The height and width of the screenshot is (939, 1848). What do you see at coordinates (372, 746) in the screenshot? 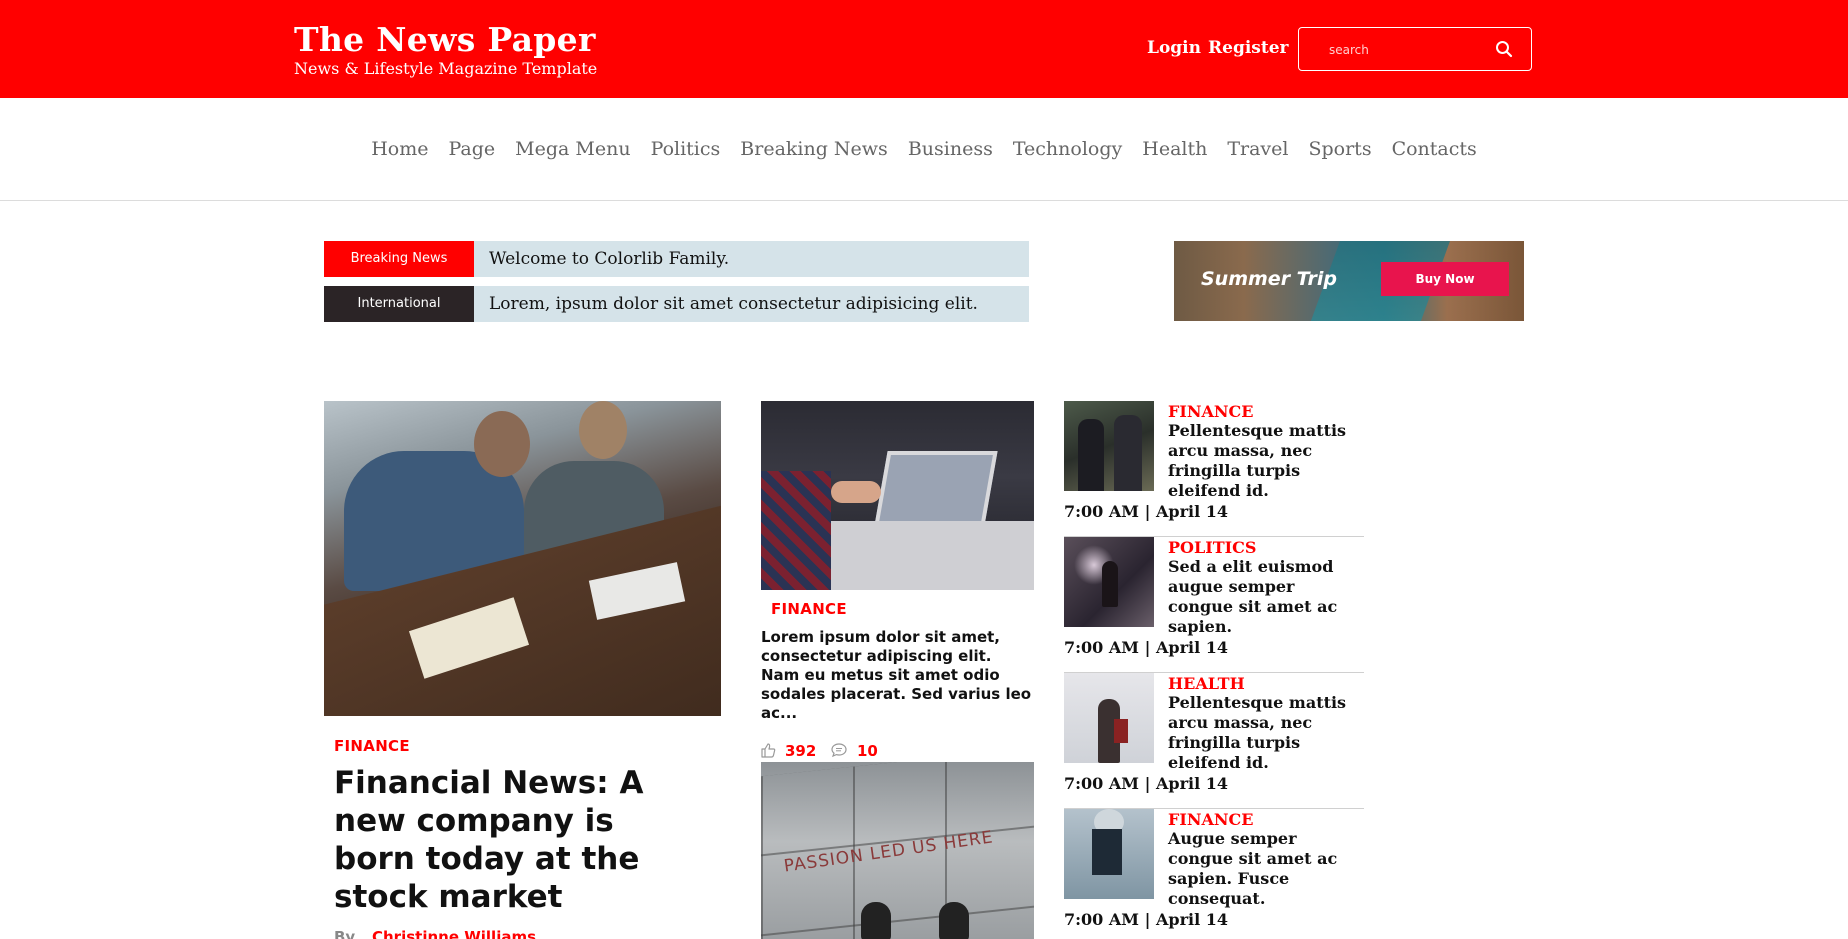
I see `featured-category: FINANCE` at bounding box center [372, 746].